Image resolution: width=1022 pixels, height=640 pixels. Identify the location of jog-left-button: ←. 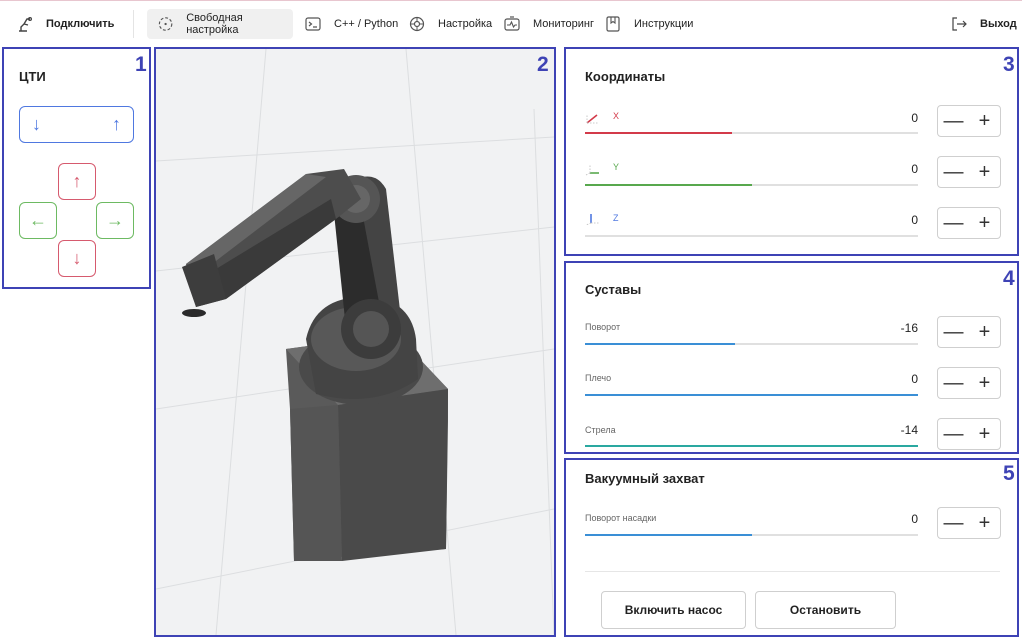
(38, 220).